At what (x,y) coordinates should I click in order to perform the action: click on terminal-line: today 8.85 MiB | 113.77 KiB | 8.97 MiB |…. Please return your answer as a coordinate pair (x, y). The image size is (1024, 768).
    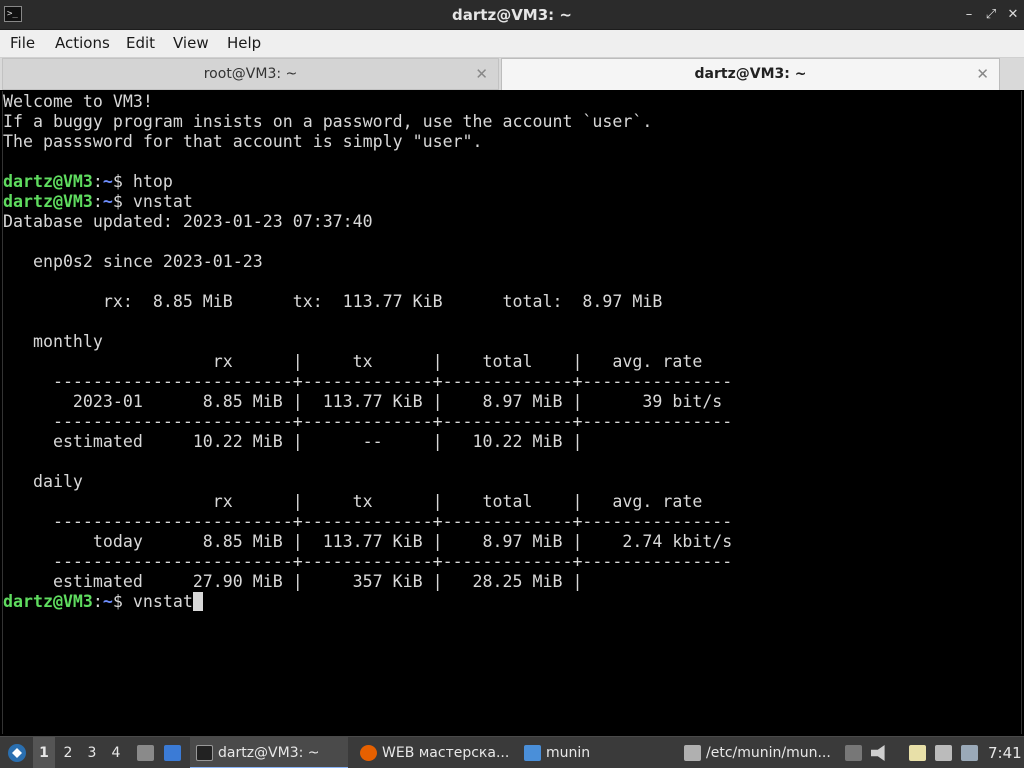
    Looking at the image, I should click on (513, 542).